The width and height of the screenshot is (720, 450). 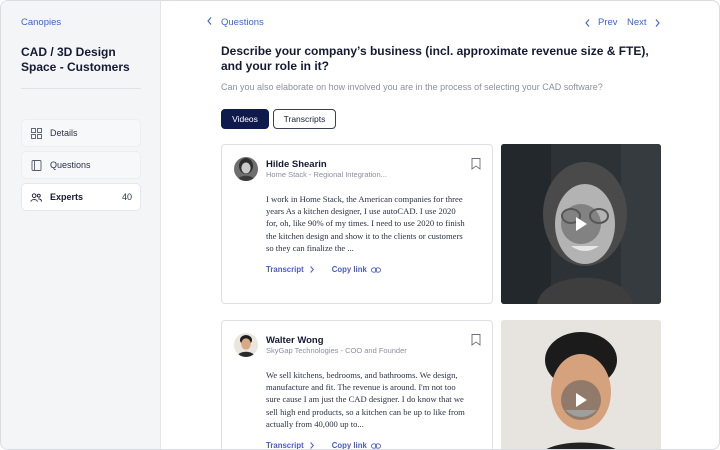 What do you see at coordinates (242, 22) in the screenshot?
I see `back-label: Questions` at bounding box center [242, 22].